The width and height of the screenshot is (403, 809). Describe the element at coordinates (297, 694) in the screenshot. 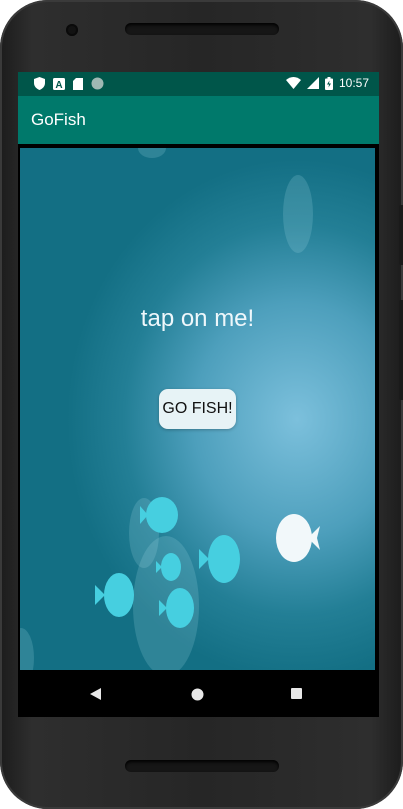

I see `recents-icon` at that location.